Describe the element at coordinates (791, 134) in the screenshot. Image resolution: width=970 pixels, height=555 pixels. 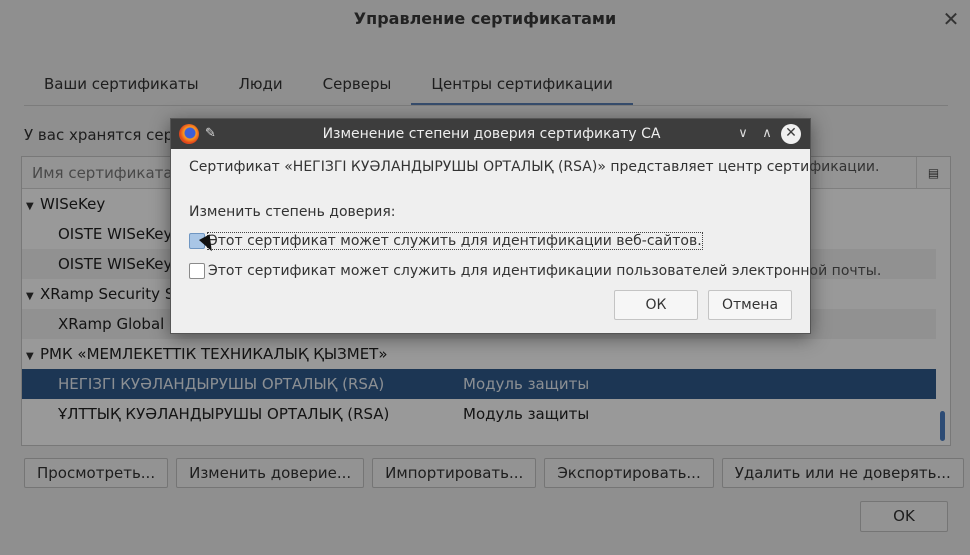
I see `dialog-close-icon: ✕` at that location.